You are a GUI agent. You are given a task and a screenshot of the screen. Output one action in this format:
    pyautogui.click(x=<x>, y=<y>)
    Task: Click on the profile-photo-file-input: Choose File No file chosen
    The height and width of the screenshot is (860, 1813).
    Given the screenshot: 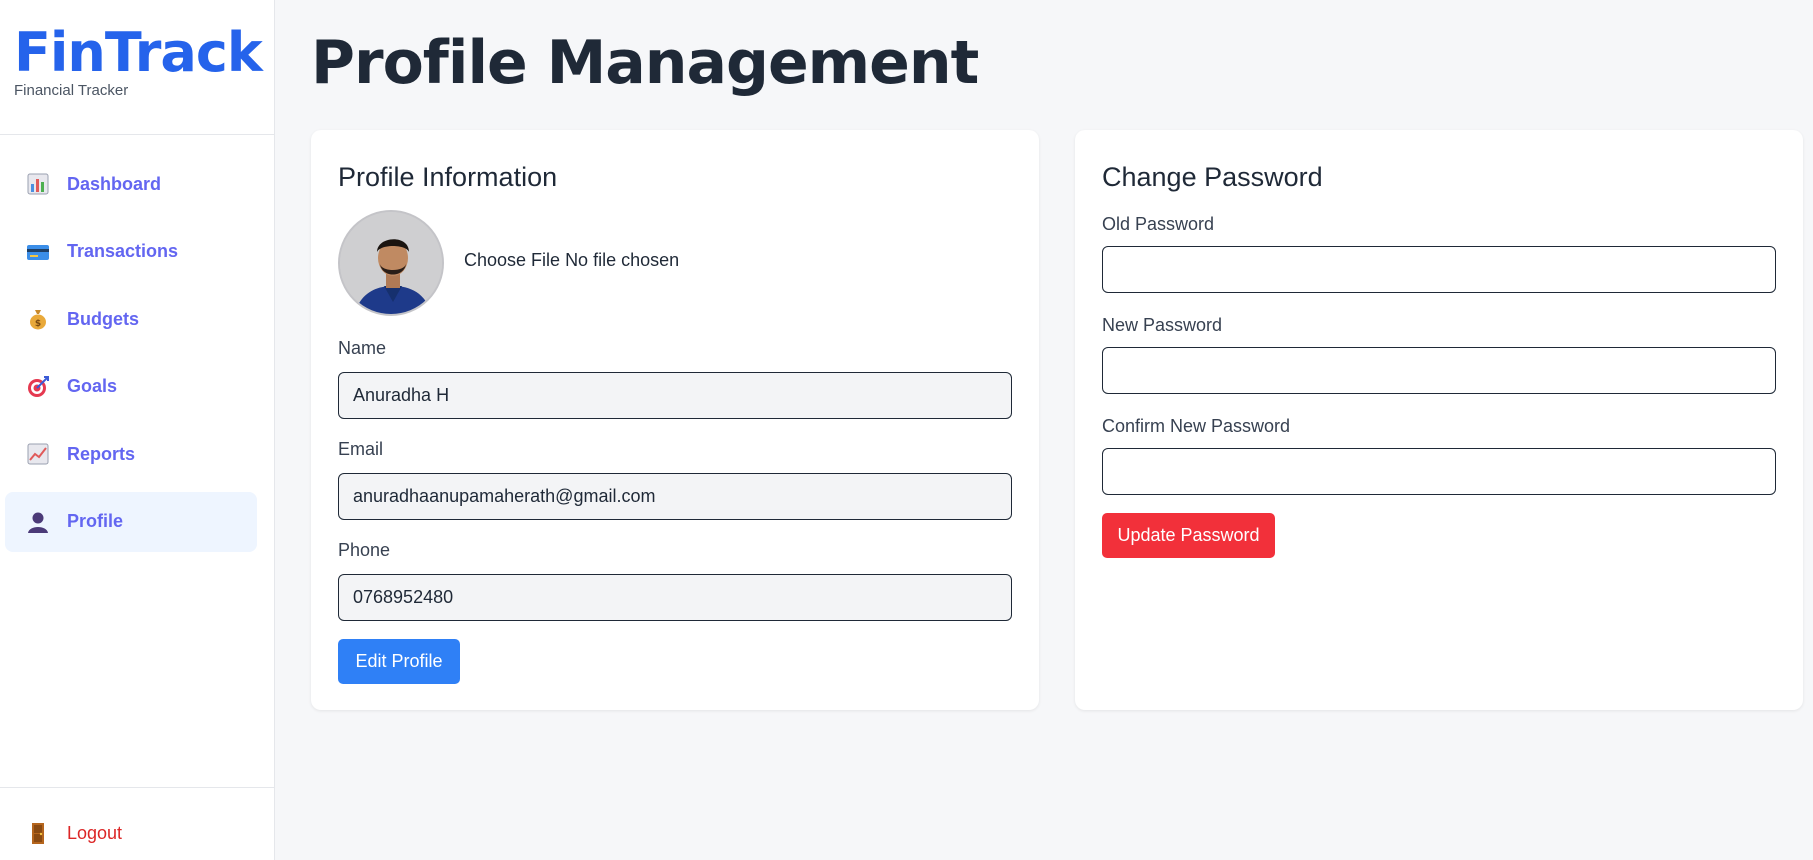 What is the action you would take?
    pyautogui.click(x=571, y=260)
    